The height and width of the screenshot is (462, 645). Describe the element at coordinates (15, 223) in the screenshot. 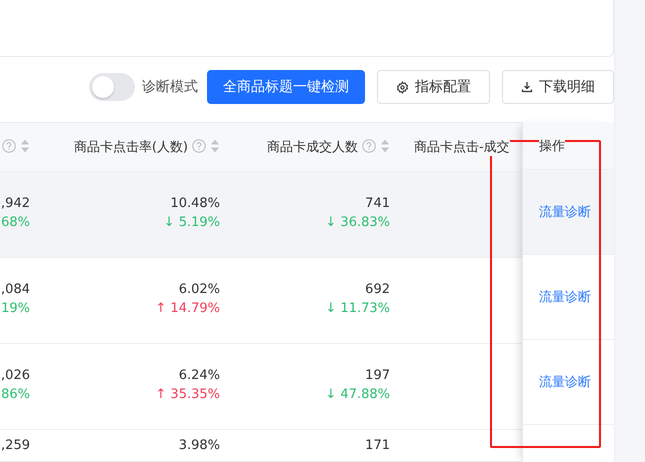

I see `change-value: 68%` at that location.